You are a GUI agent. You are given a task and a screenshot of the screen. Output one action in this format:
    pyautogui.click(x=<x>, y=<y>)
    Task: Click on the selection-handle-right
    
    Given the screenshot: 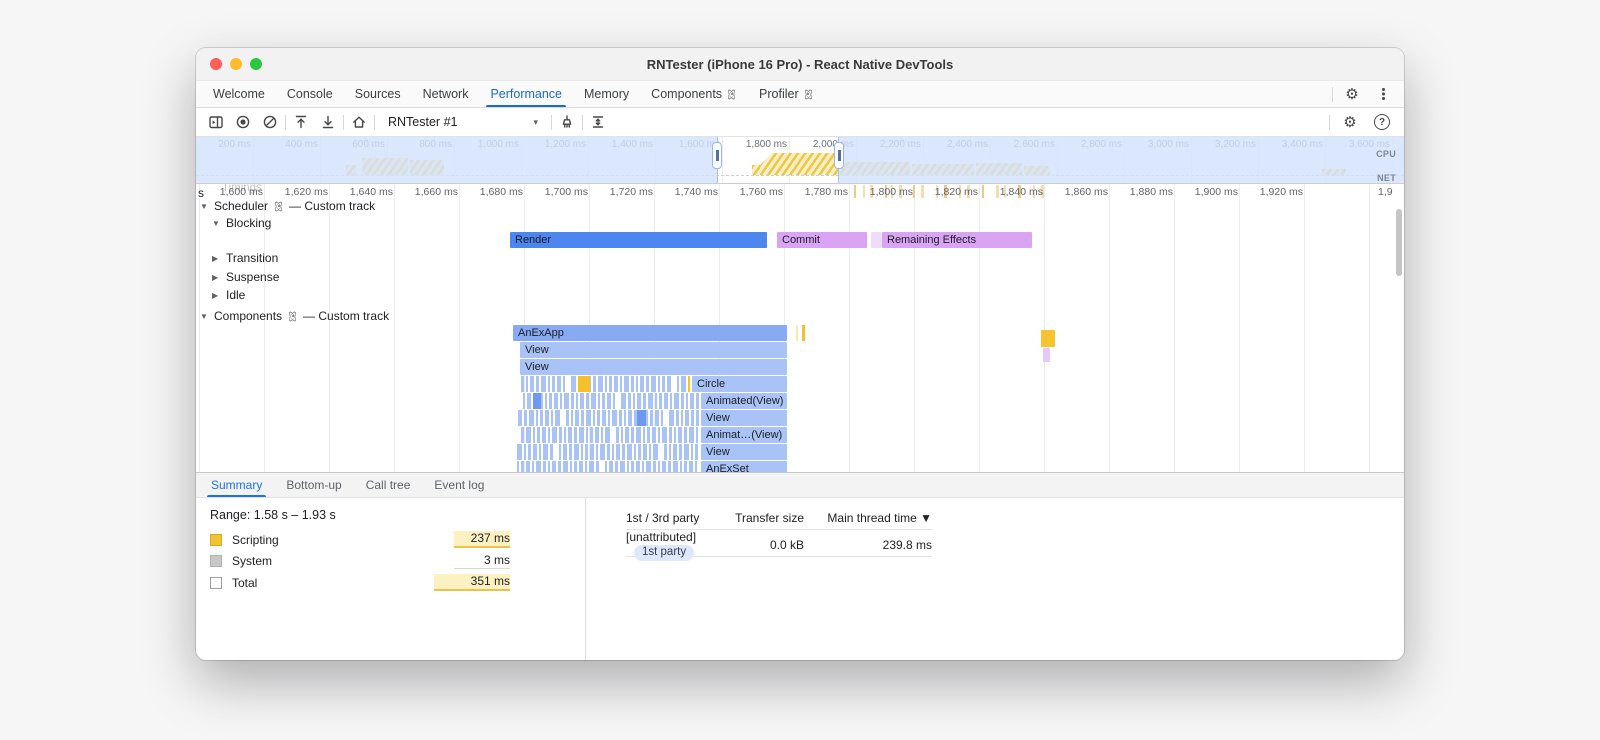 What is the action you would take?
    pyautogui.click(x=839, y=155)
    